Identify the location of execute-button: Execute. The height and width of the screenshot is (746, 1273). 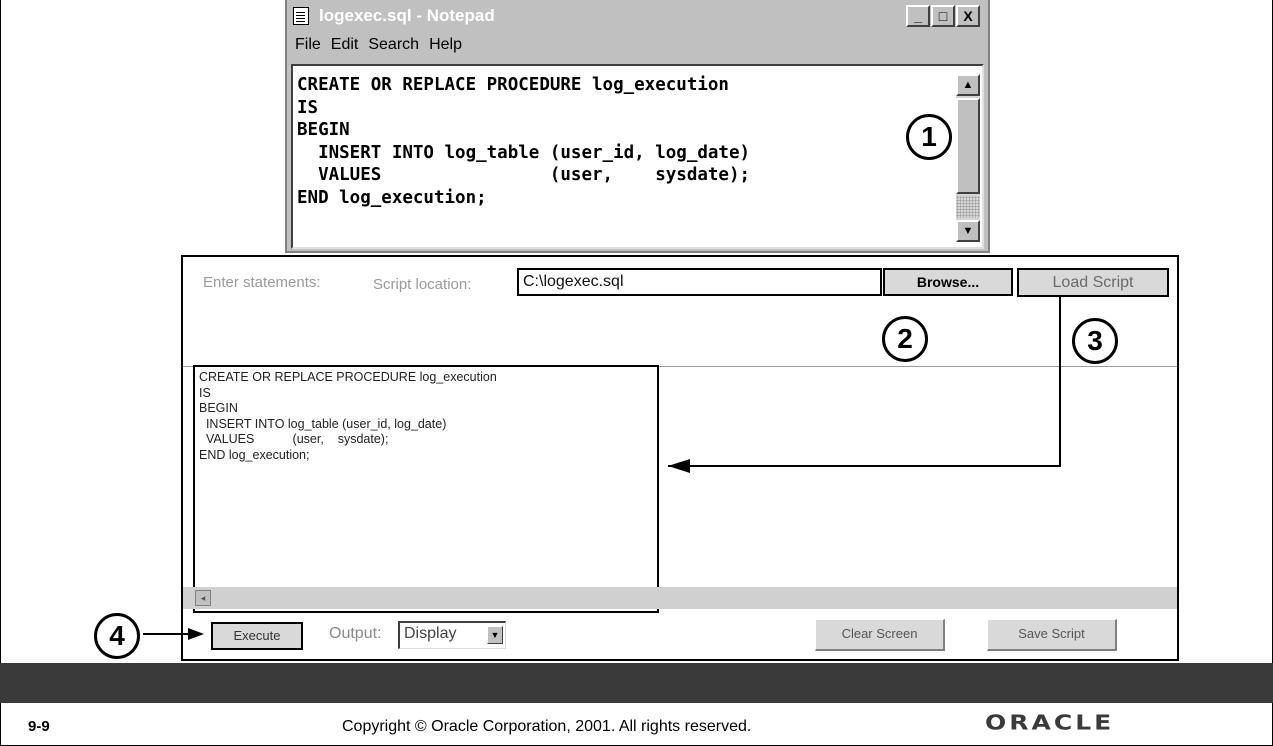
(257, 636).